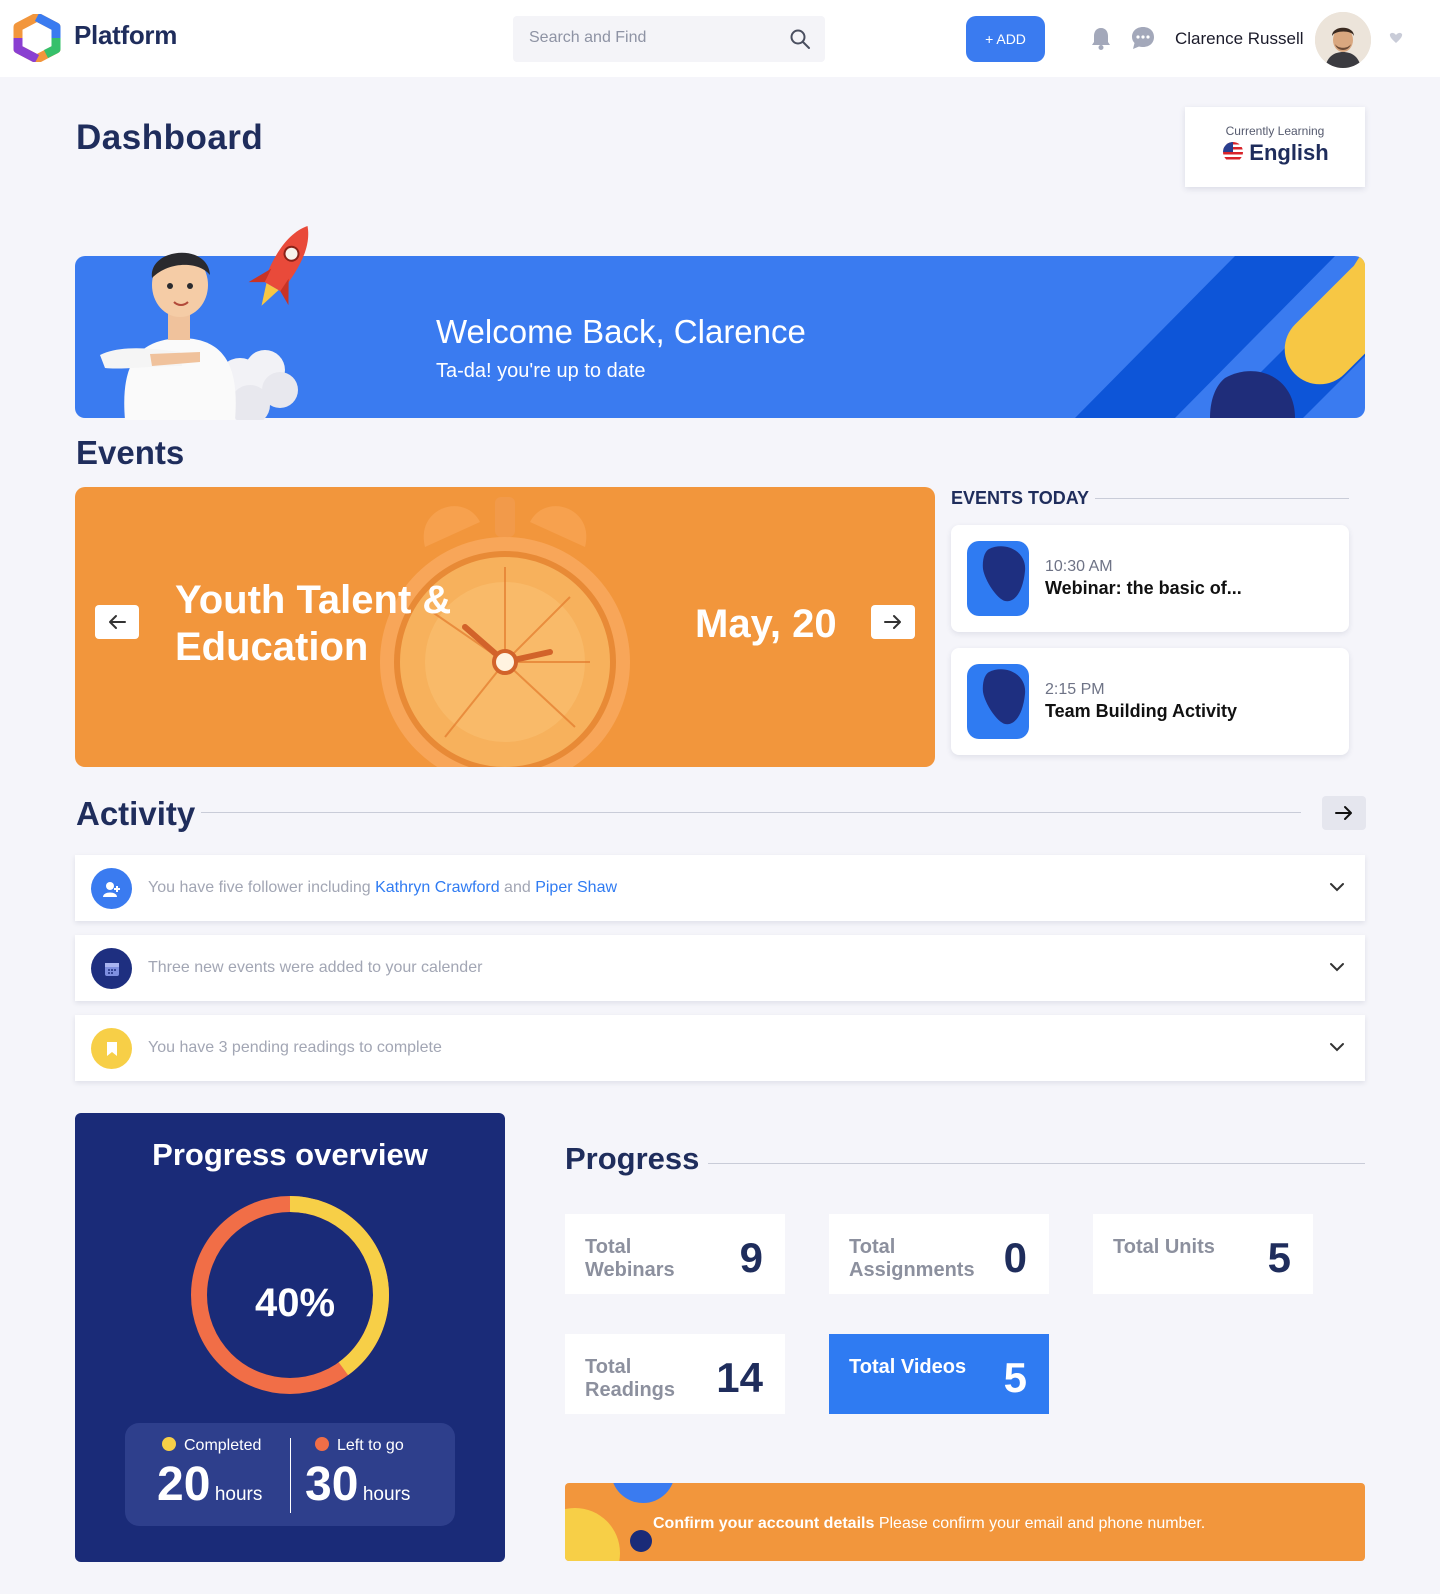  I want to click on events-heading: Events, so click(130, 452).